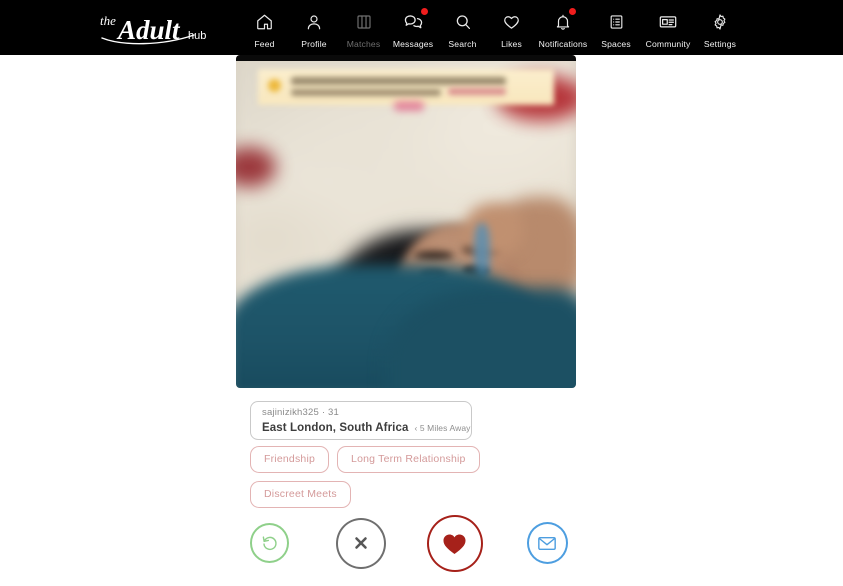  Describe the element at coordinates (314, 22) in the screenshot. I see `person-icon` at that location.